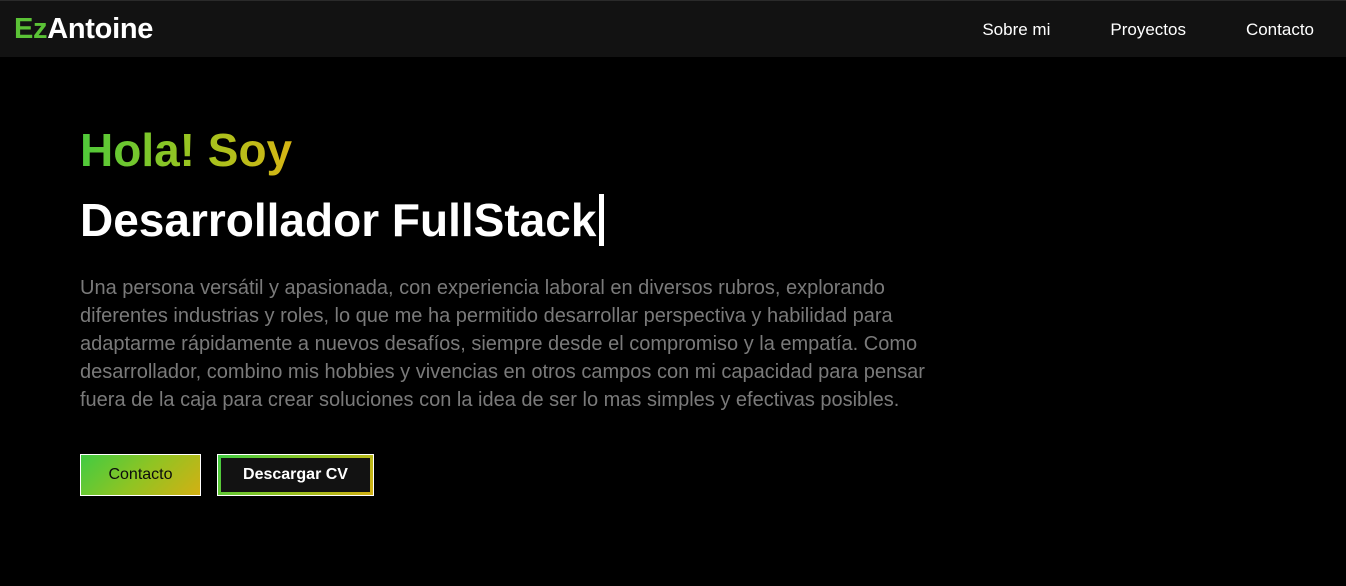 The image size is (1346, 586). Describe the element at coordinates (530, 475) in the screenshot. I see `hero-buttons: Contacto Descargar CV` at that location.